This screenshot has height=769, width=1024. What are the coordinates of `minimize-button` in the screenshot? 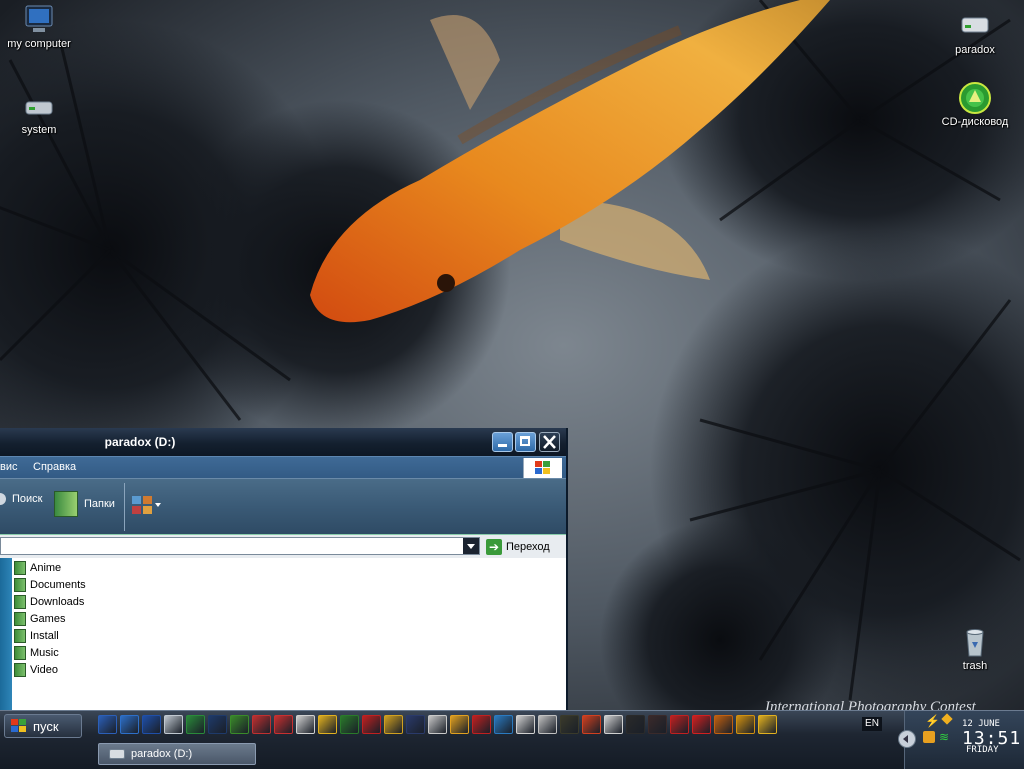 It's located at (502, 442).